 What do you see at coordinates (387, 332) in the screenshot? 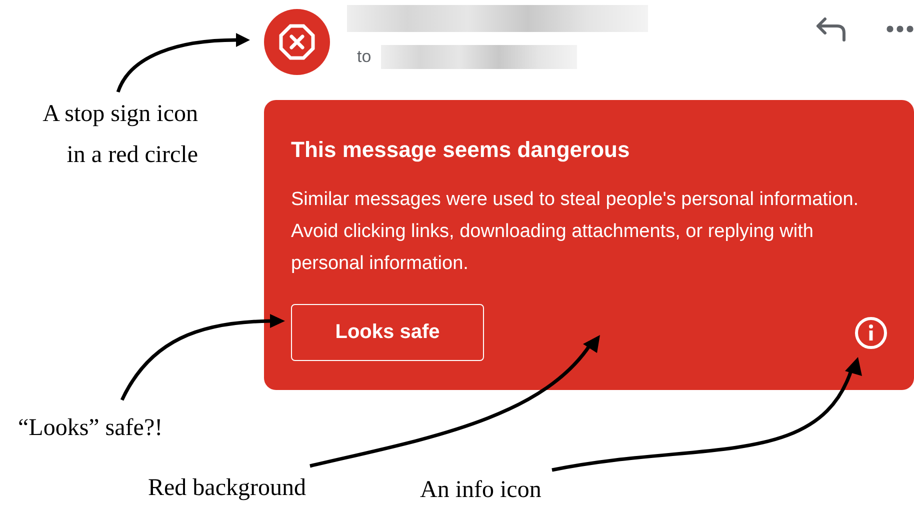
I see `looks-safe-button: Looks safe` at bounding box center [387, 332].